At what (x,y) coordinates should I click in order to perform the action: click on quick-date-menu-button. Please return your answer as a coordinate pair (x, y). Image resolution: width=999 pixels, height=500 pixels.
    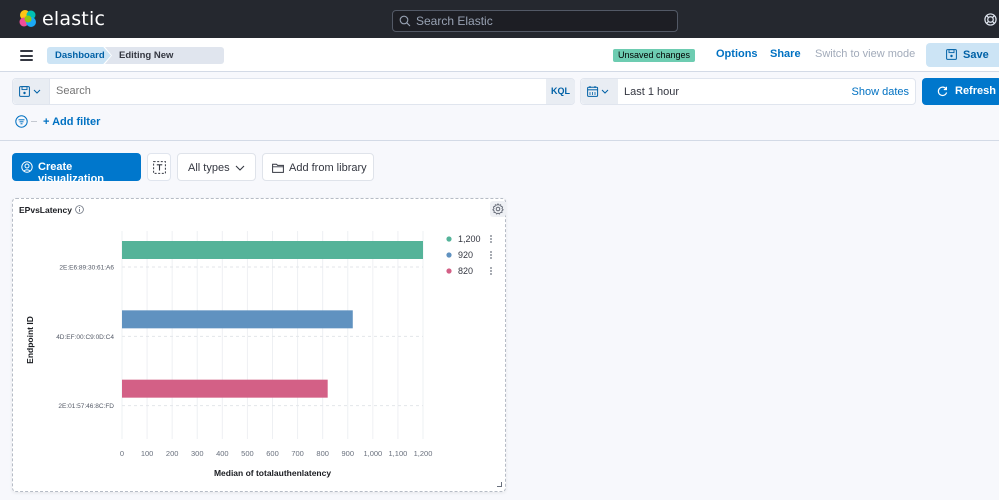
    Looking at the image, I should click on (599, 91).